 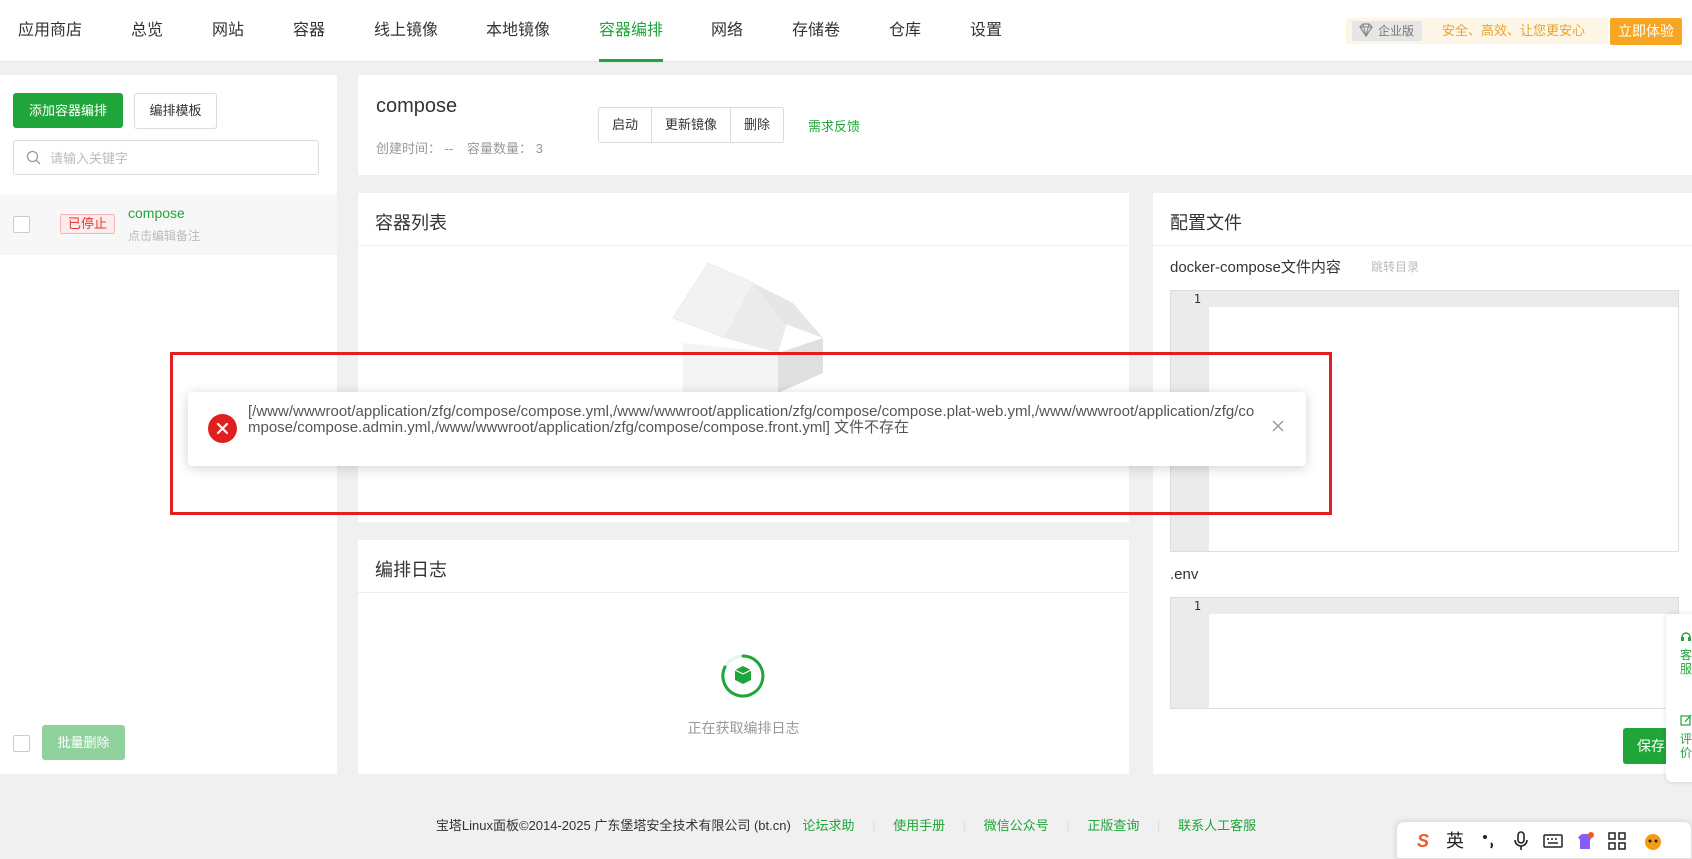 I want to click on error-icon, so click(x=222, y=428).